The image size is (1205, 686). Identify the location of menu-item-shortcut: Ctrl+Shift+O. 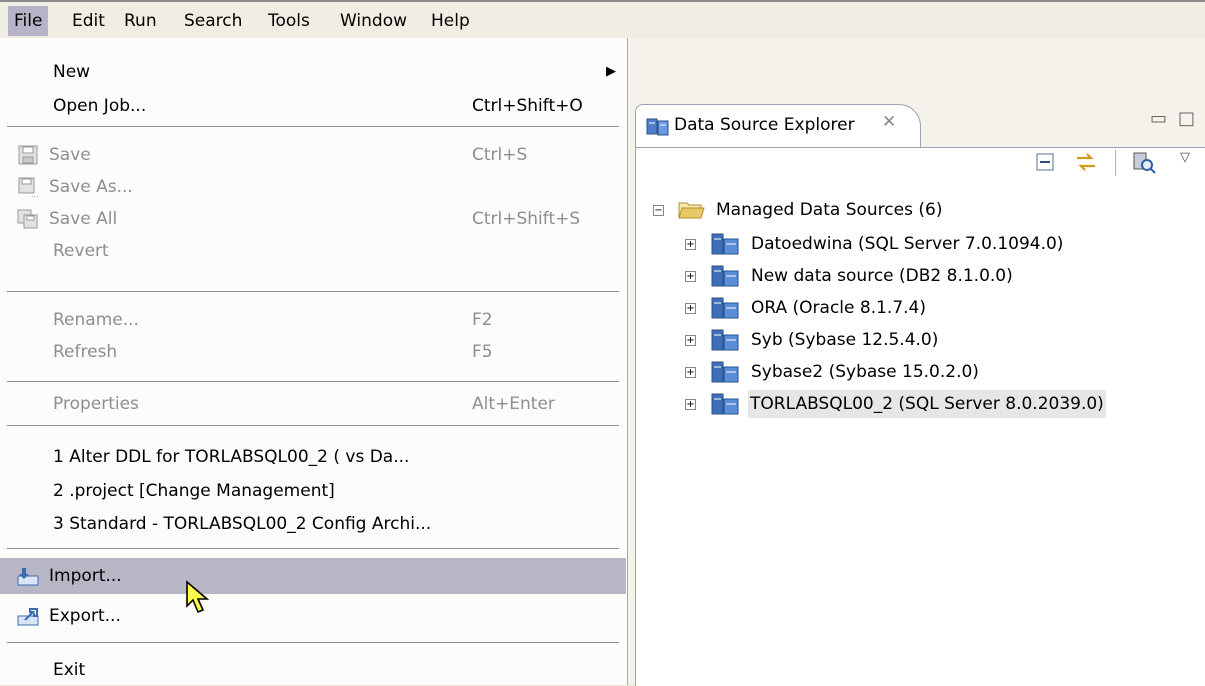
(527, 106).